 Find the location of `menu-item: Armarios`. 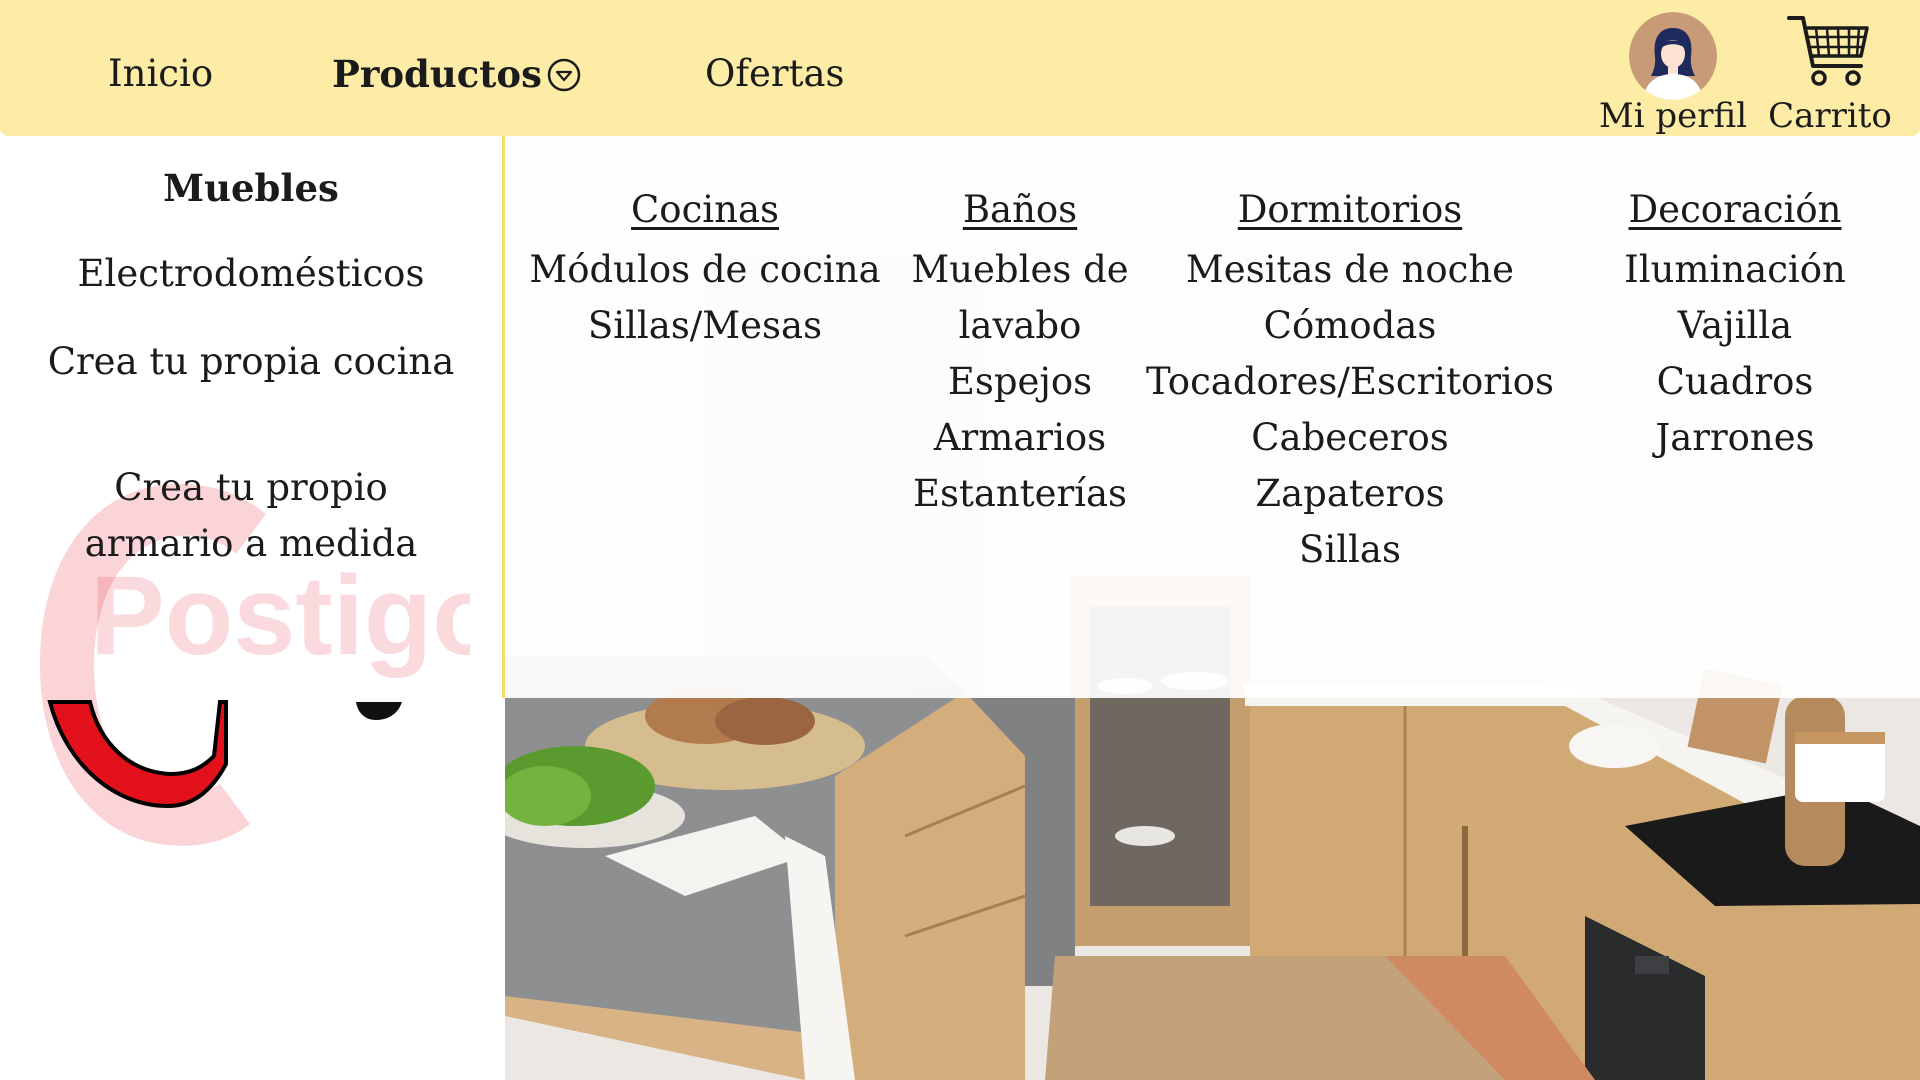

menu-item: Armarios is located at coordinates (1020, 438).